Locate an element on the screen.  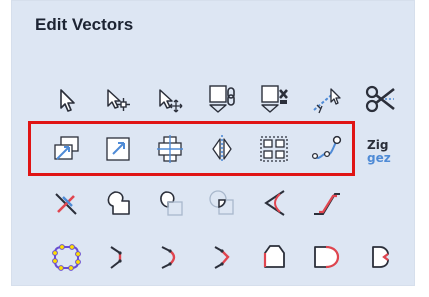
interactive-trim-icon is located at coordinates (327, 101).